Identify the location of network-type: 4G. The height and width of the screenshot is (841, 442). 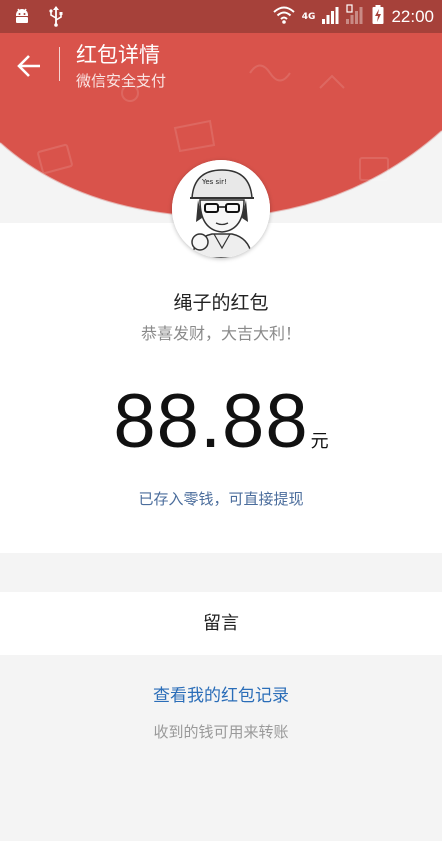
(308, 17).